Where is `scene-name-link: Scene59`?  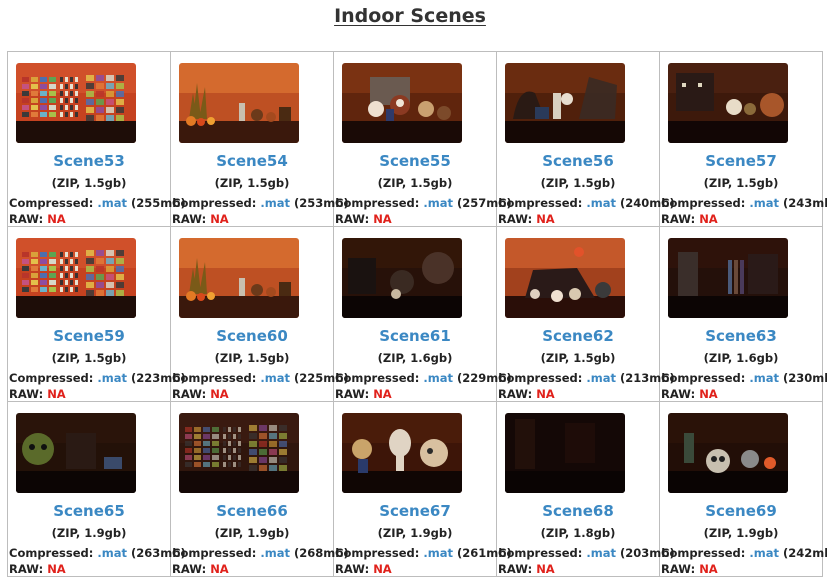 scene-name-link: Scene59 is located at coordinates (89, 336).